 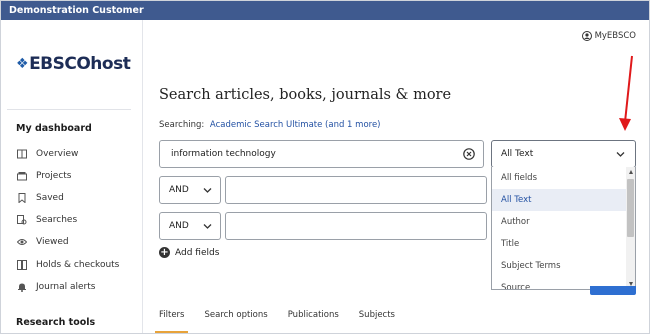 What do you see at coordinates (559, 266) in the screenshot?
I see `dropdown-option-subject-terms: Subject Terms` at bounding box center [559, 266].